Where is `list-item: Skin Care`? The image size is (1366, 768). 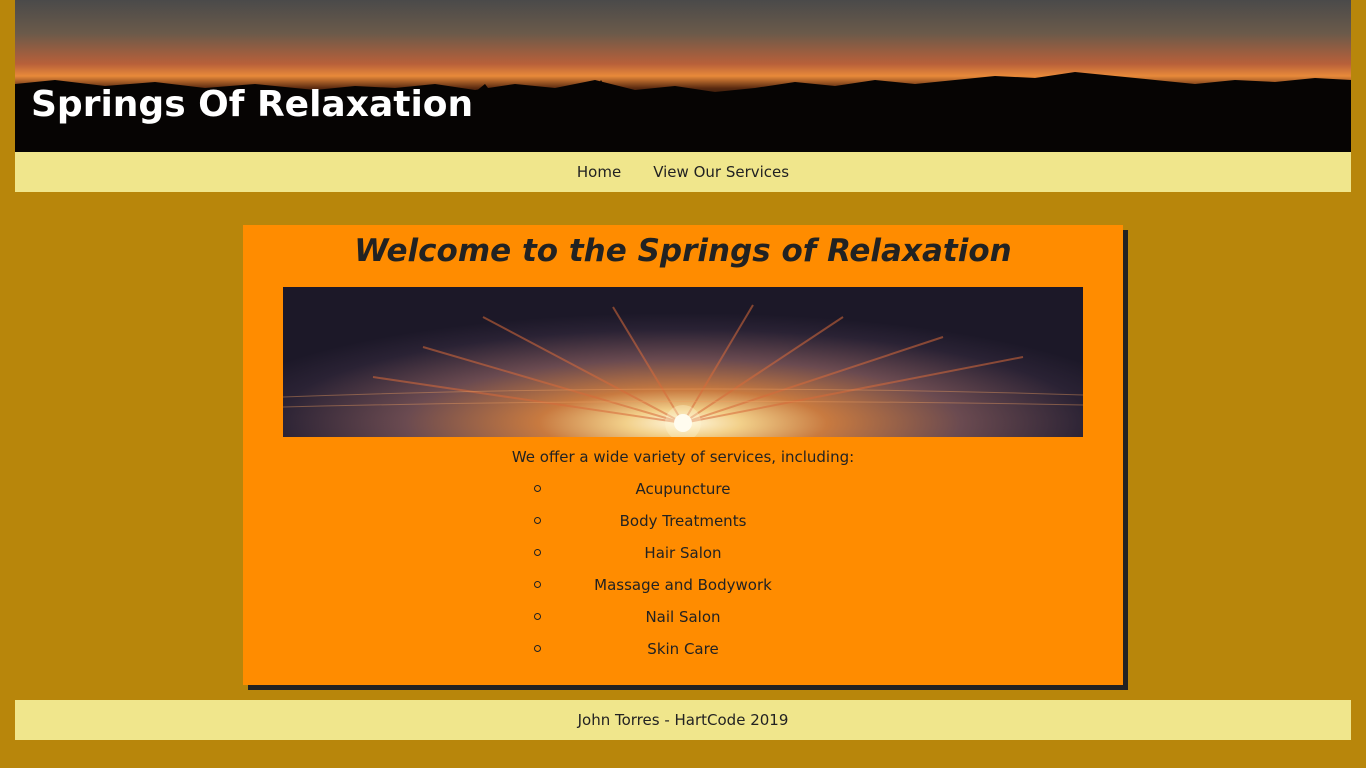 list-item: Skin Care is located at coordinates (683, 652).